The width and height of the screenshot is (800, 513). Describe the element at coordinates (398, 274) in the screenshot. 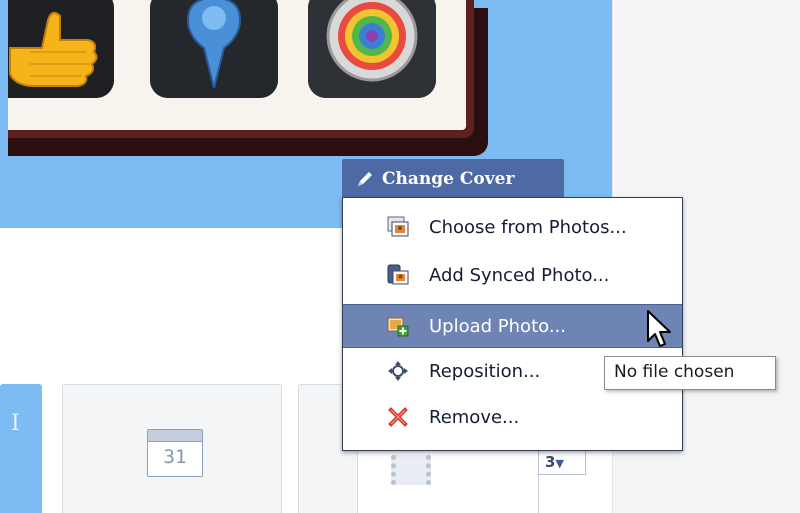

I see `synced-photo-icon` at that location.